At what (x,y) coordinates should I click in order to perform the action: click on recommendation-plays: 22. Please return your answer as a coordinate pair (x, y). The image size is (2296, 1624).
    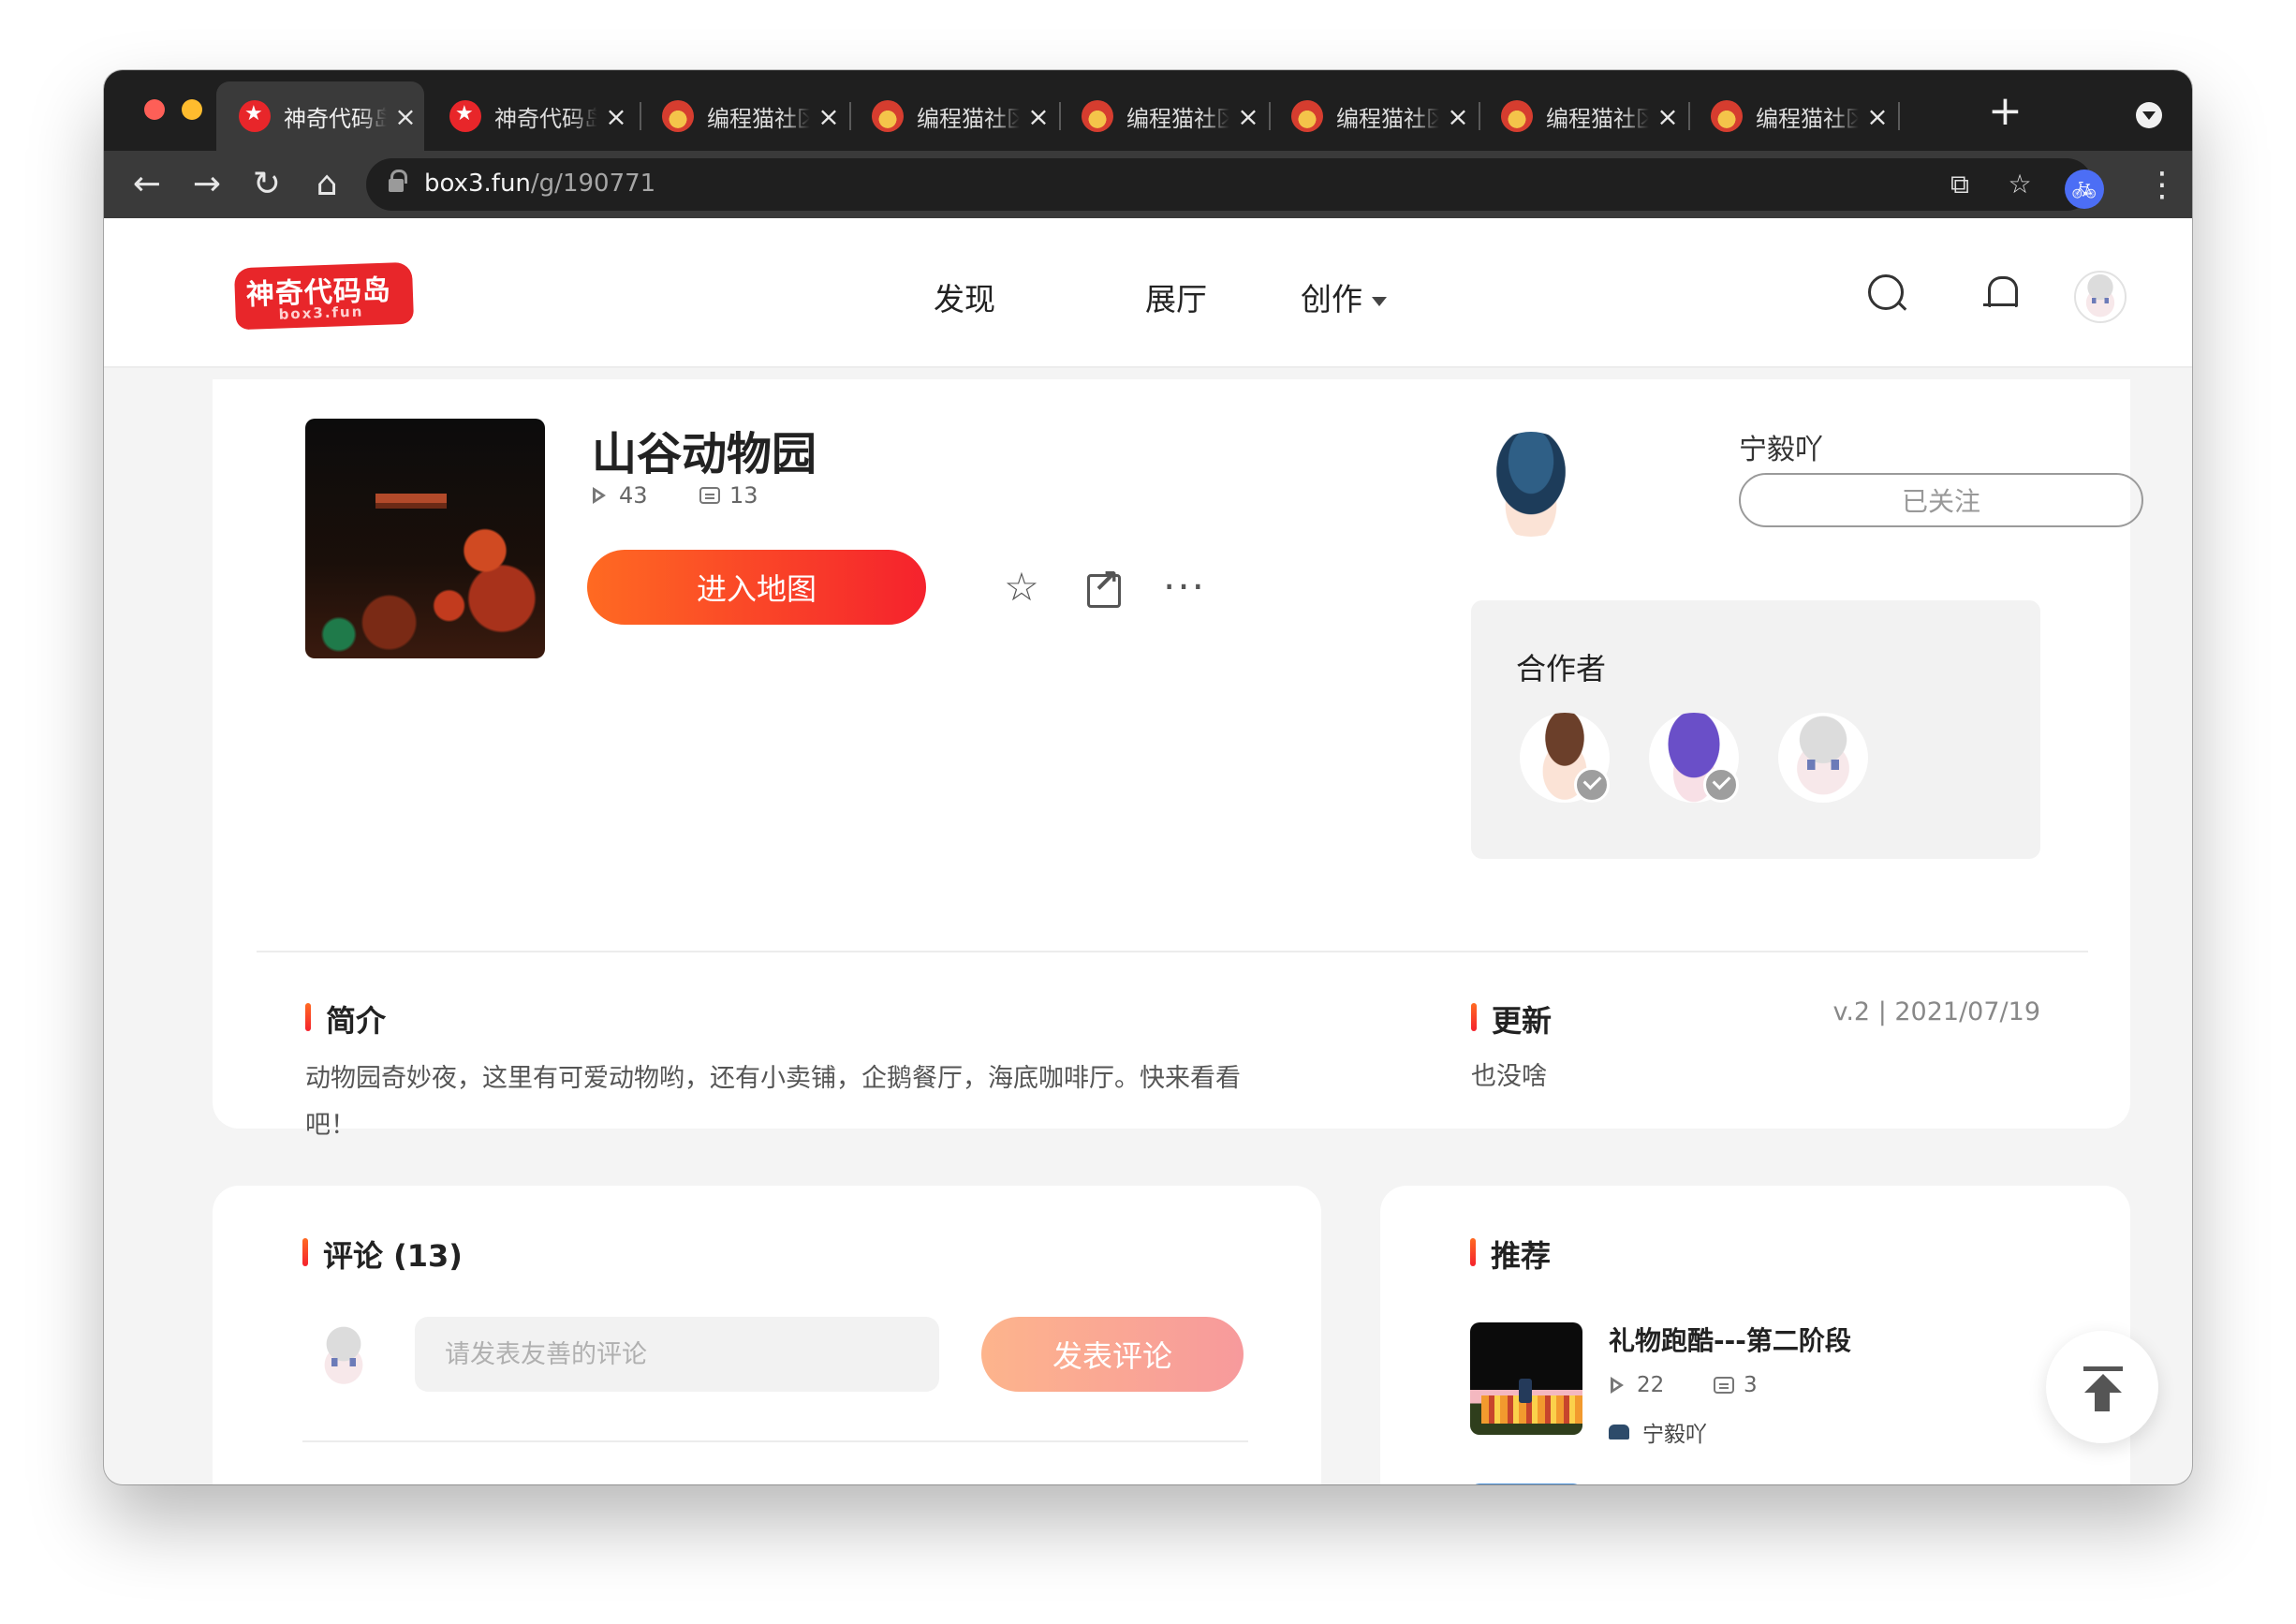
    Looking at the image, I should click on (1637, 1385).